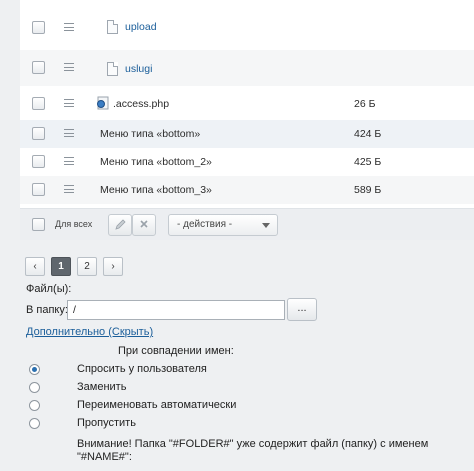 The width and height of the screenshot is (474, 471). What do you see at coordinates (368, 162) in the screenshot?
I see `file-size: 425 Б` at bounding box center [368, 162].